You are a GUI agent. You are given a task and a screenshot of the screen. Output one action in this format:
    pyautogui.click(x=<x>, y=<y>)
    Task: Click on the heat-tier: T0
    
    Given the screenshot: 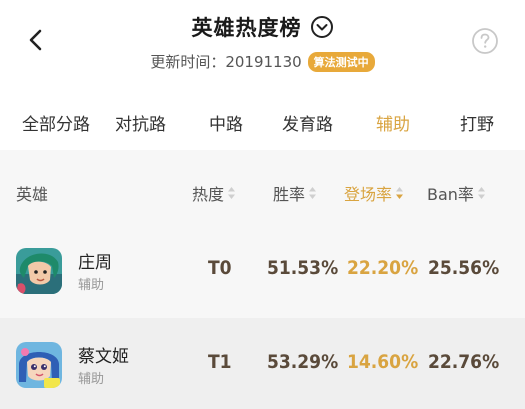 What is the action you would take?
    pyautogui.click(x=220, y=268)
    